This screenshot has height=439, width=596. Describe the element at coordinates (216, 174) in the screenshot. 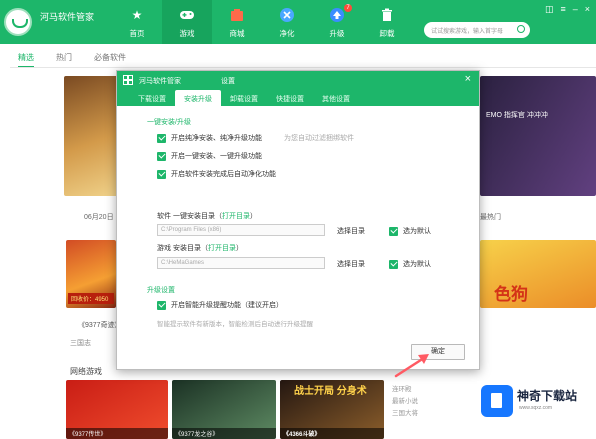

I see `option-auto-clean: 开启软件安装完成后自动净化功能` at that location.